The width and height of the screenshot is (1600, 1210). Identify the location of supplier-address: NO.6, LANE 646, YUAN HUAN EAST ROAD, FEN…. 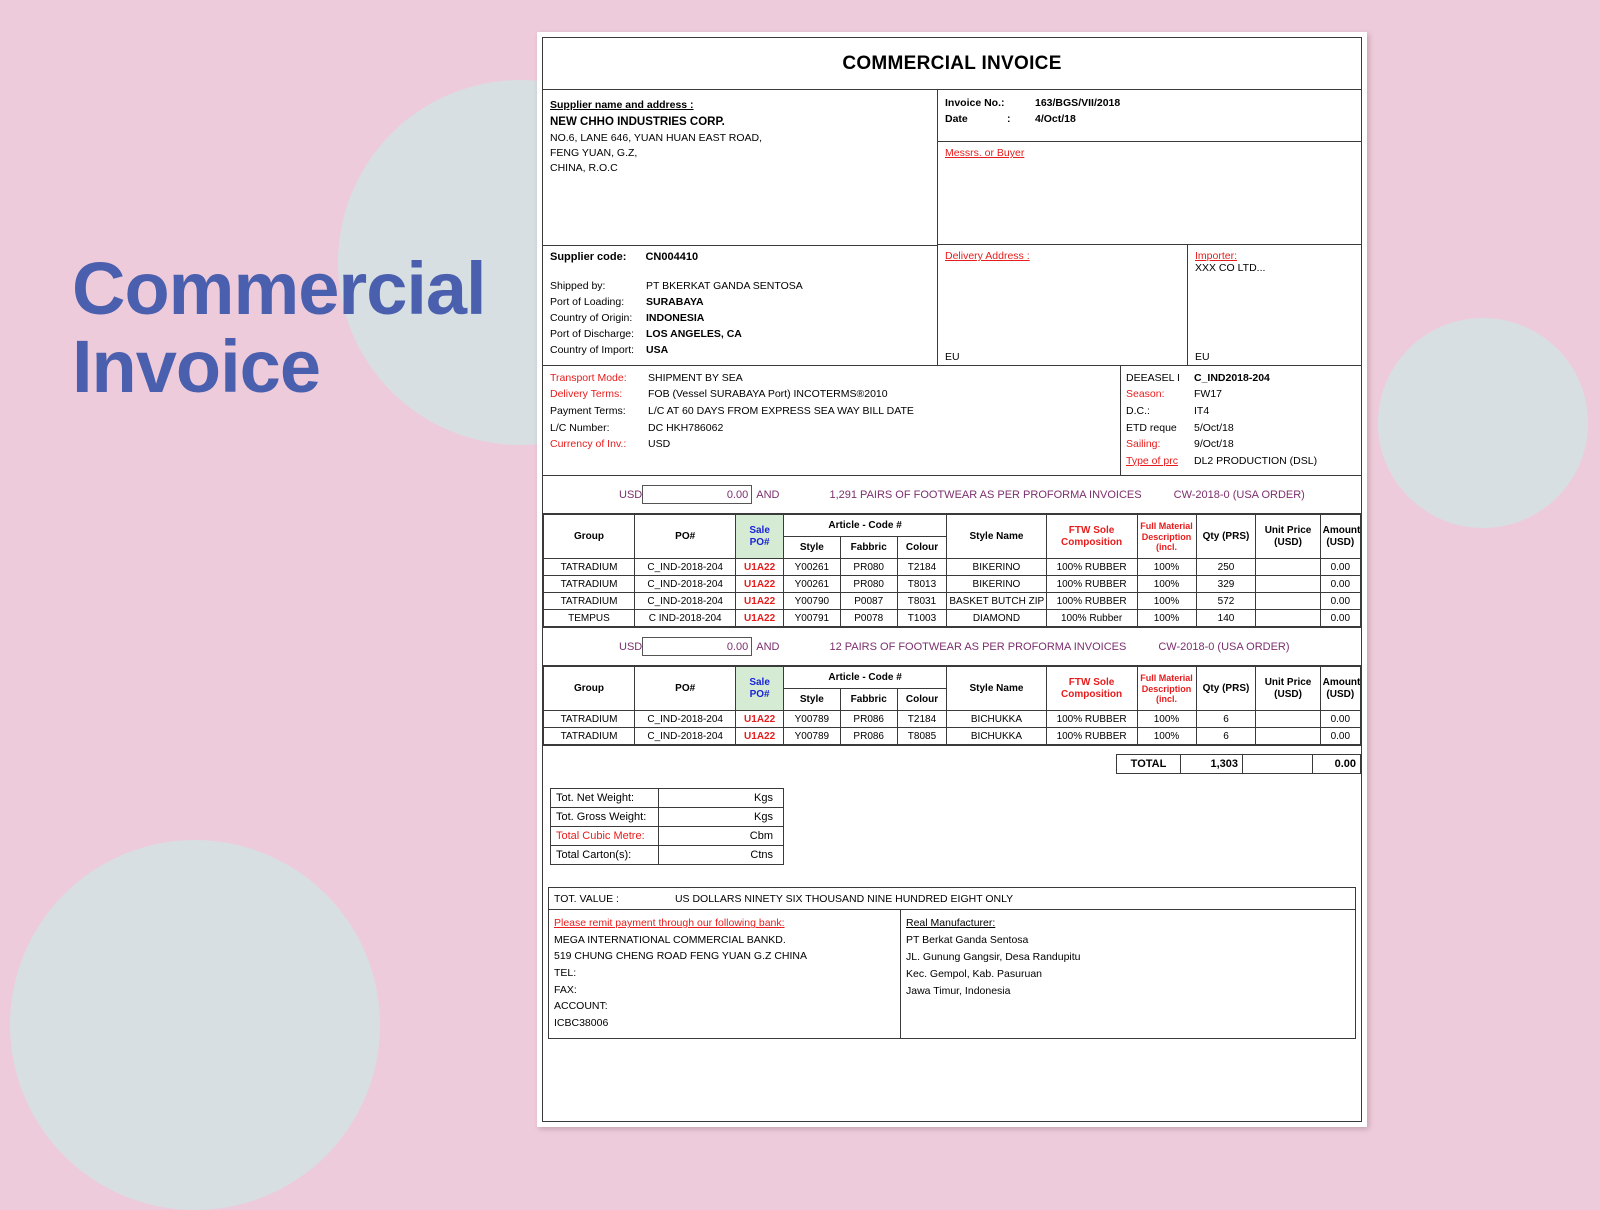
(743, 153).